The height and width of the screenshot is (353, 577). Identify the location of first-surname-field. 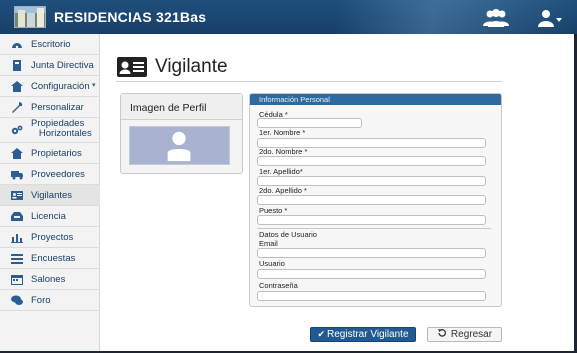
(371, 181).